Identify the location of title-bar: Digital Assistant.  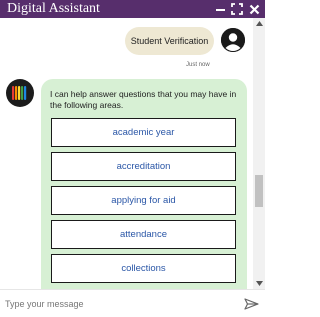
(132, 9).